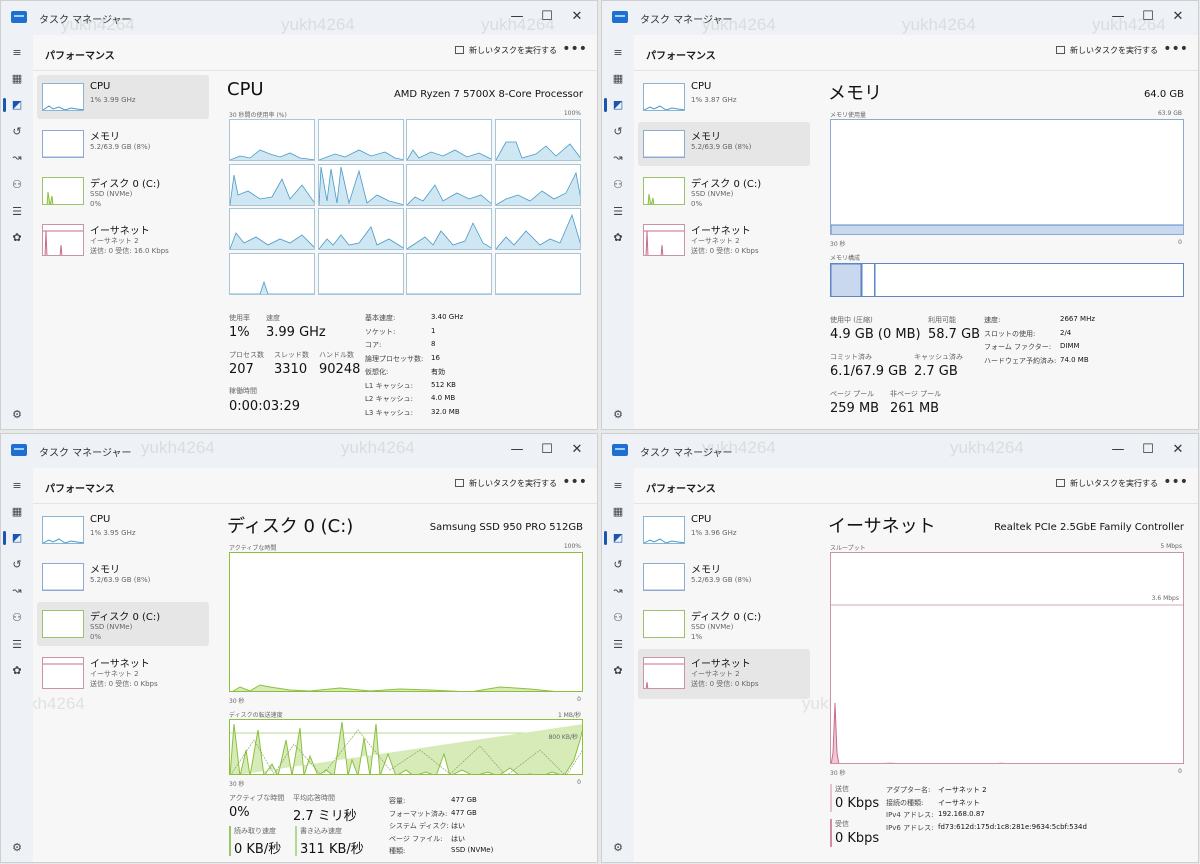 This screenshot has width=1200, height=864. I want to click on spec-key: 種類:, so click(397, 851).